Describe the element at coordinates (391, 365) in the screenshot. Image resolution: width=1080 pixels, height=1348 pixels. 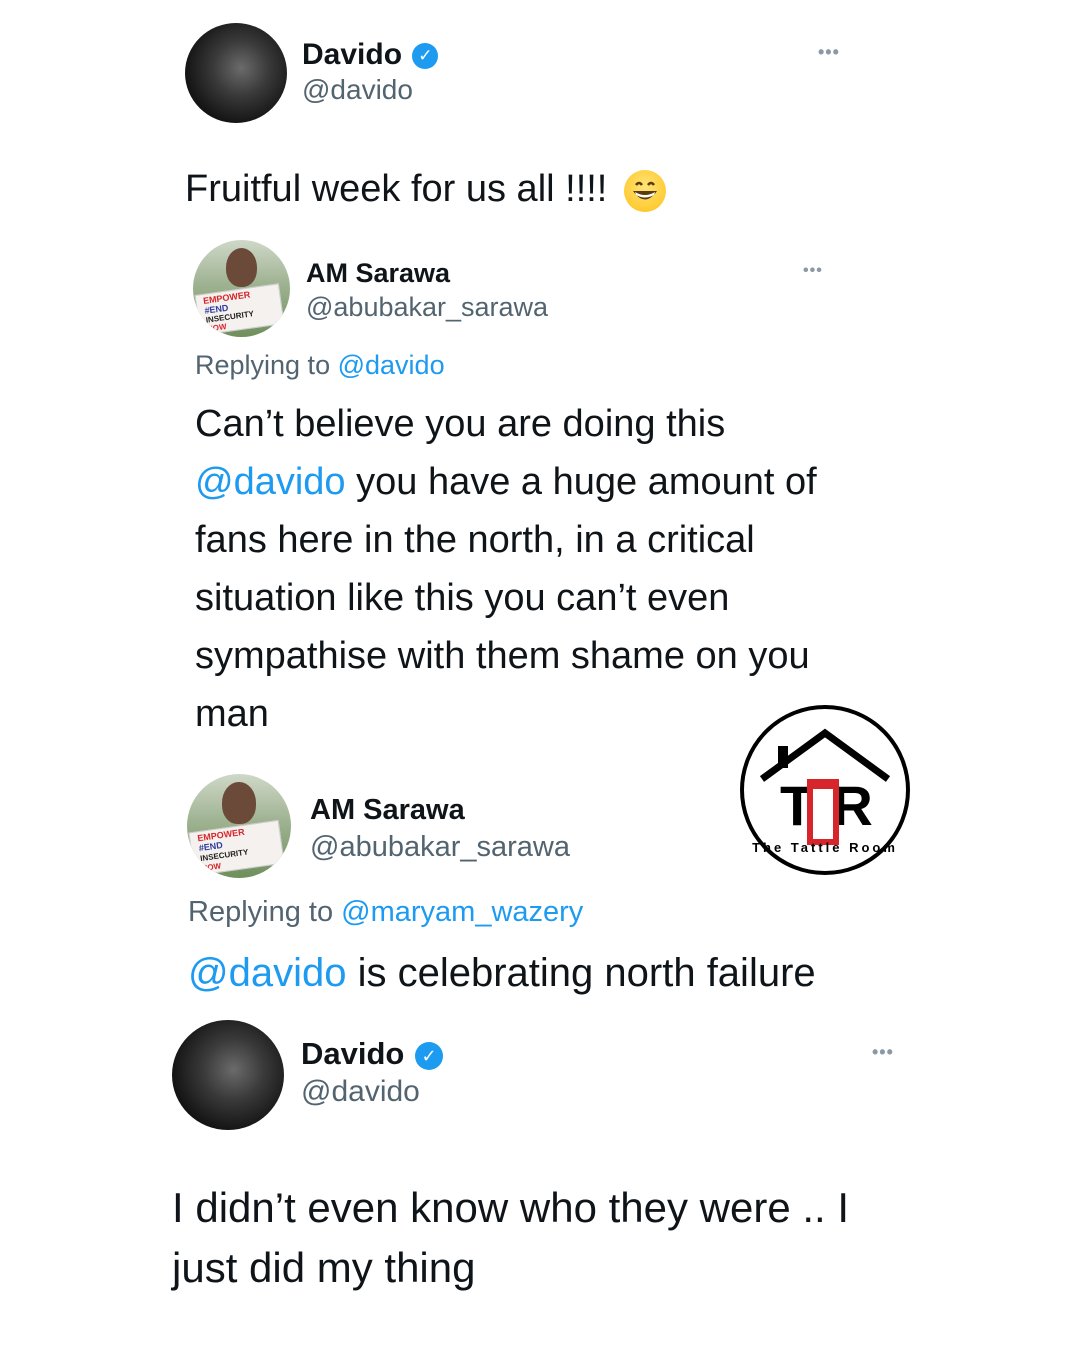
I see `replying-to-mention: @davido` at that location.